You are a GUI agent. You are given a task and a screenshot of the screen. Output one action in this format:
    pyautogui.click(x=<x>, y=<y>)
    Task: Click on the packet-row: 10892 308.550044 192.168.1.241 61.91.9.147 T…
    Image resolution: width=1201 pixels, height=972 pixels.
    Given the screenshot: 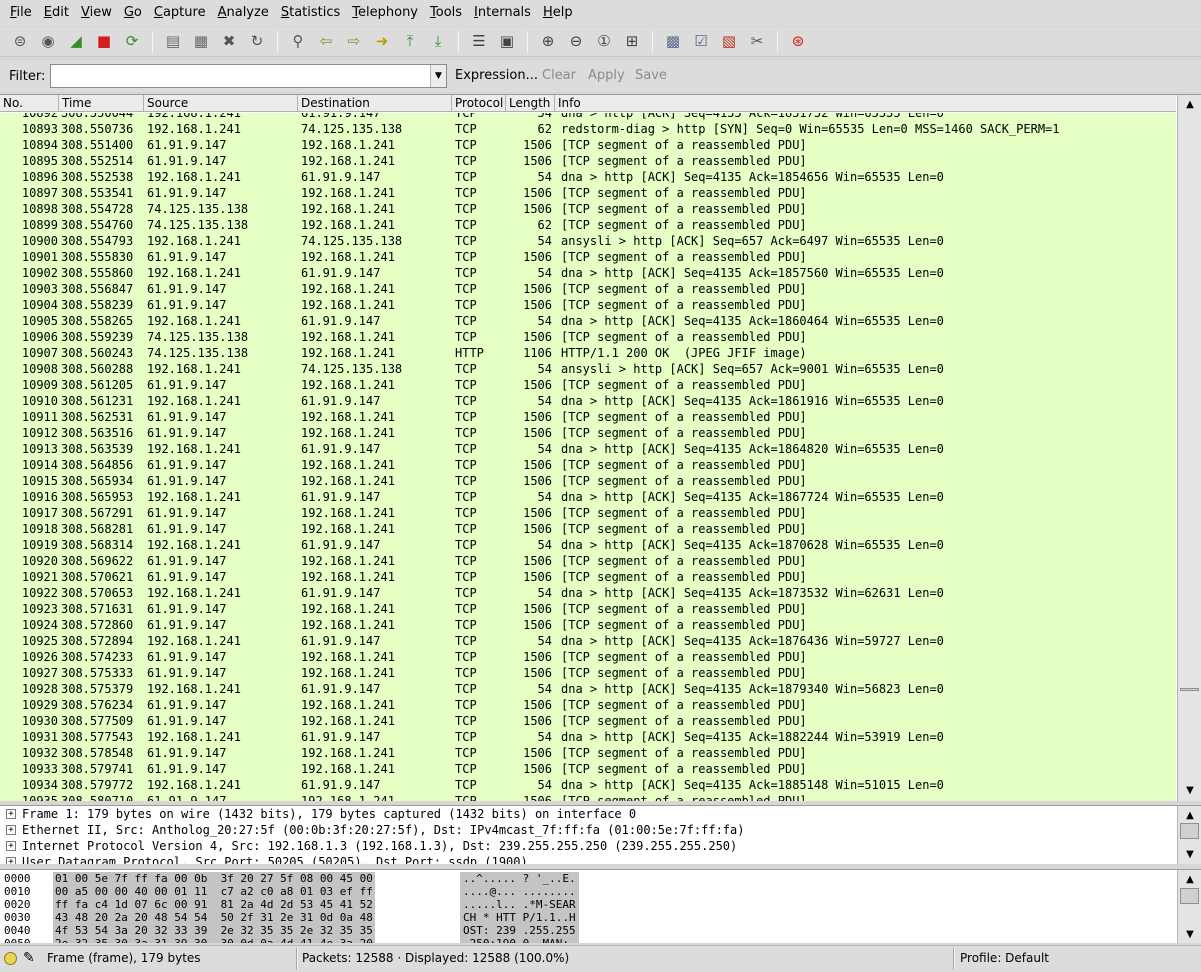 What is the action you would take?
    pyautogui.click(x=588, y=117)
    